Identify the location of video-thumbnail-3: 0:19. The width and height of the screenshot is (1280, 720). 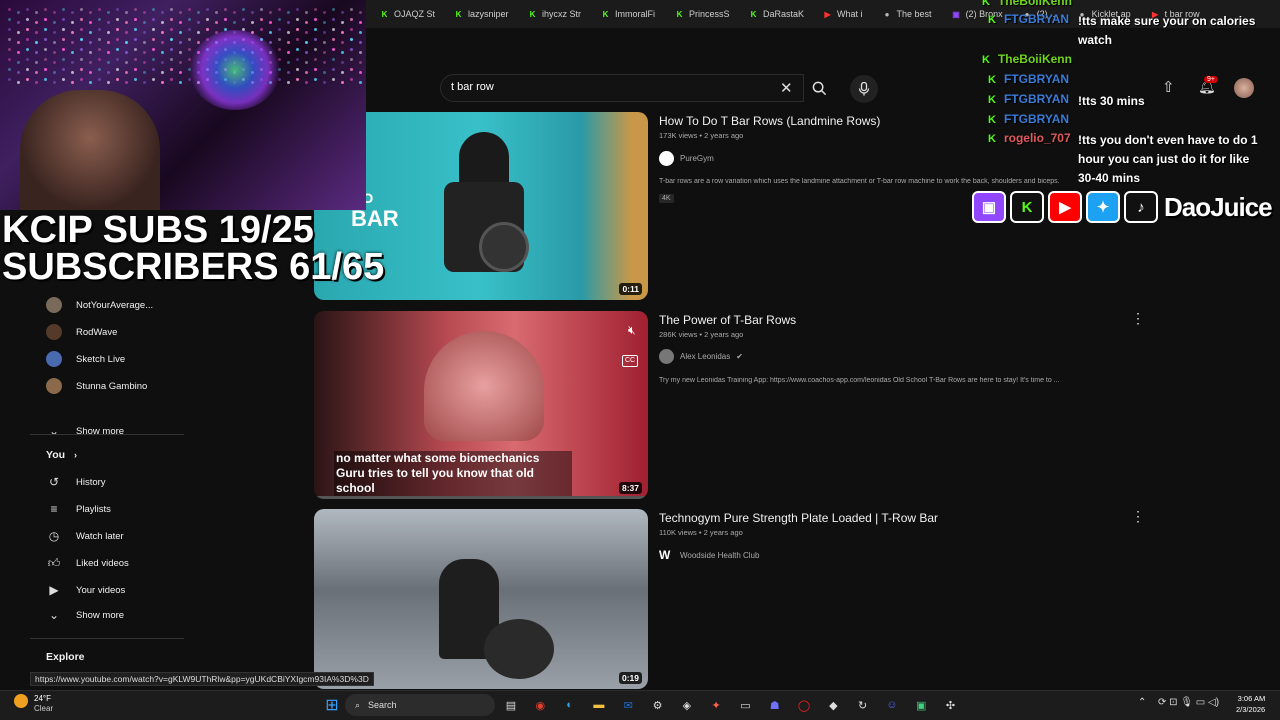
(481, 599).